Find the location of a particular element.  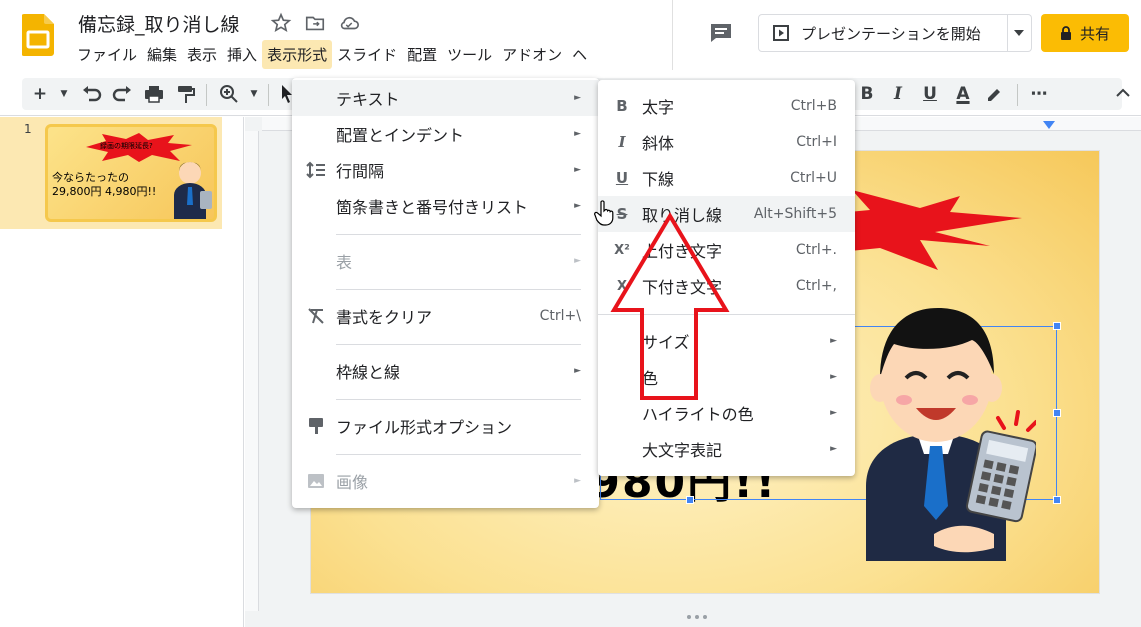

menu-item-shortcut: Ctrl+, is located at coordinates (816, 286).